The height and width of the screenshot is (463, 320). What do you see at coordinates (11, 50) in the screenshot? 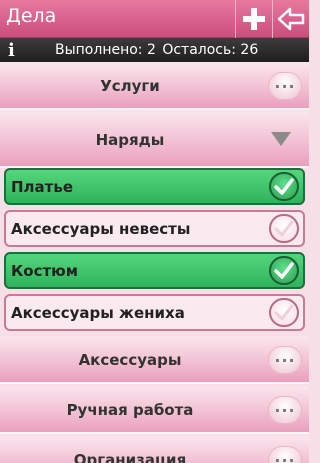
I see `info-icon: i` at bounding box center [11, 50].